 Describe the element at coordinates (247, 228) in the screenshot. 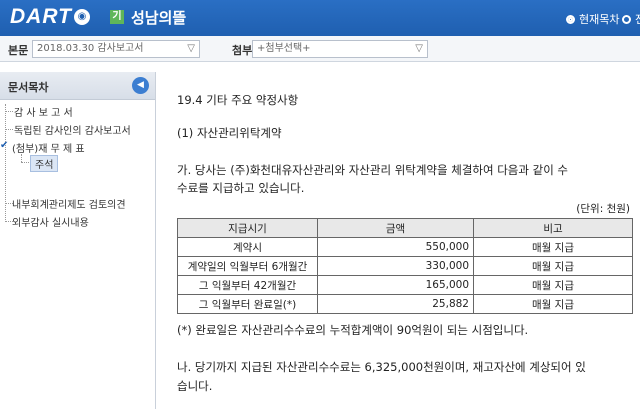

I see `col-header: 지급시기` at that location.